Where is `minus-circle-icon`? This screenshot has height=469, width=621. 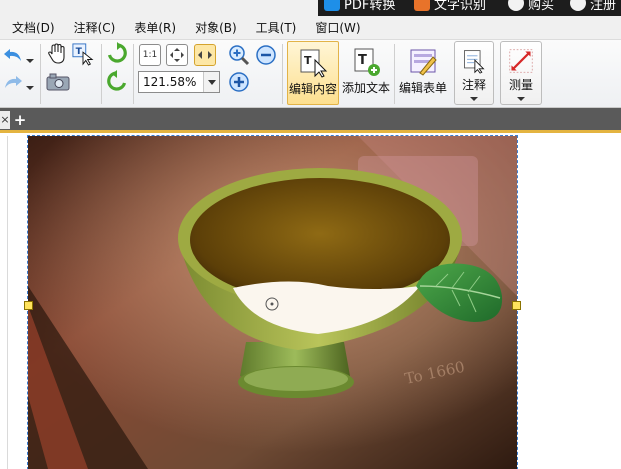 minus-circle-icon is located at coordinates (266, 55).